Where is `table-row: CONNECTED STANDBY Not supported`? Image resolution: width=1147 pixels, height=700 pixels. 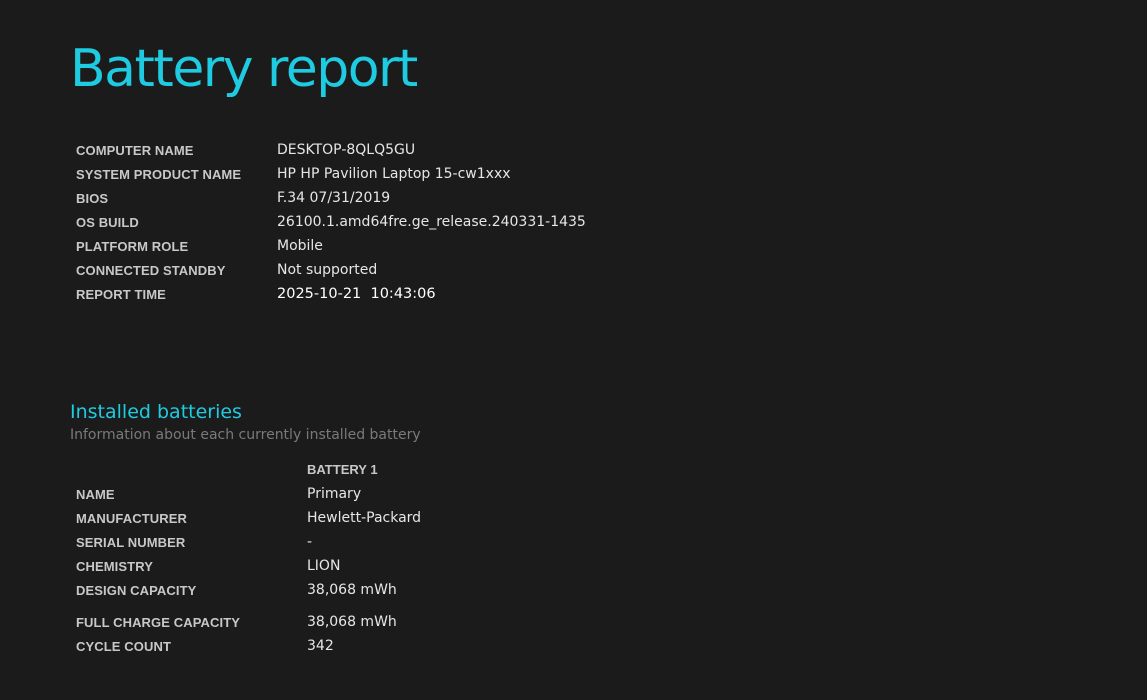
table-row: CONNECTED STANDBY Not supported is located at coordinates (328, 270).